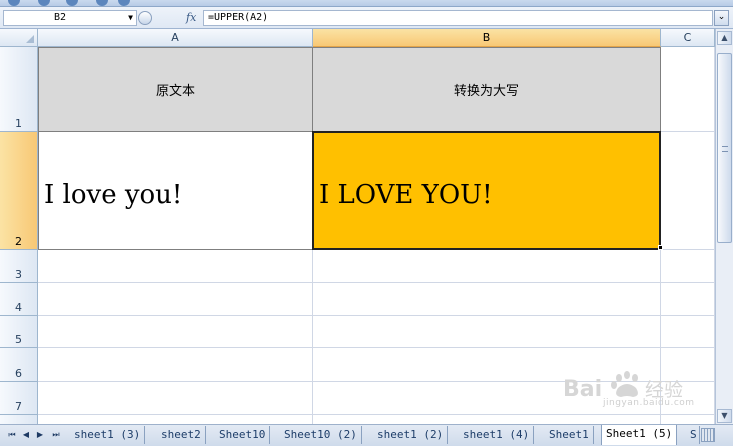  Describe the element at coordinates (44, 3) in the screenshot. I see `undo-icon` at that location.